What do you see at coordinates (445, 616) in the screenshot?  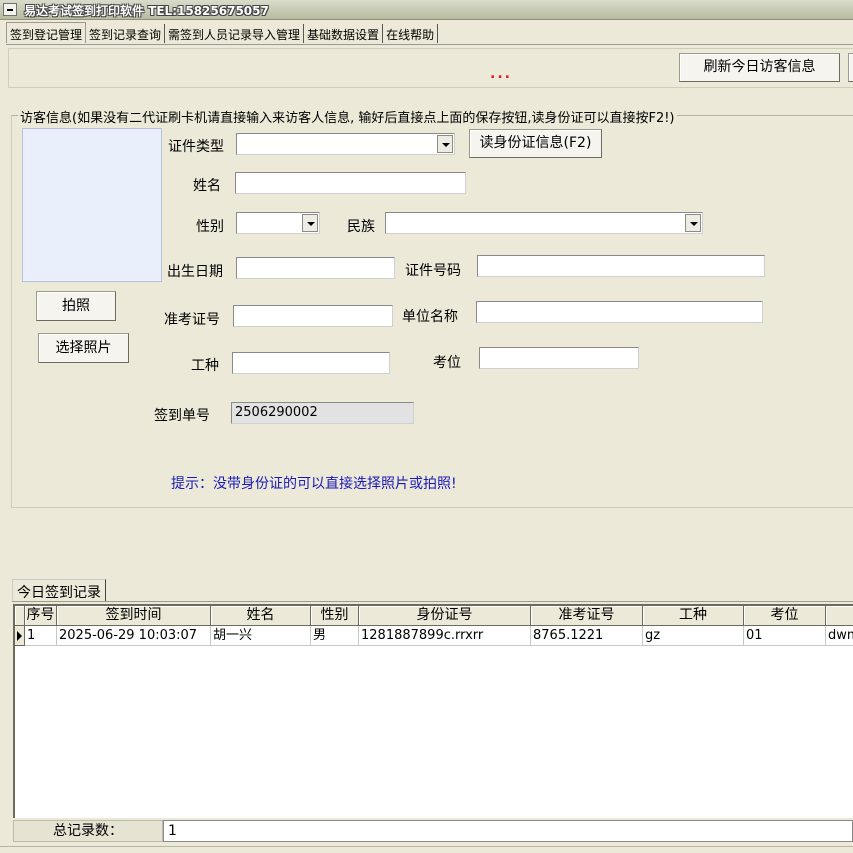 I see `column-header: 身份证号` at bounding box center [445, 616].